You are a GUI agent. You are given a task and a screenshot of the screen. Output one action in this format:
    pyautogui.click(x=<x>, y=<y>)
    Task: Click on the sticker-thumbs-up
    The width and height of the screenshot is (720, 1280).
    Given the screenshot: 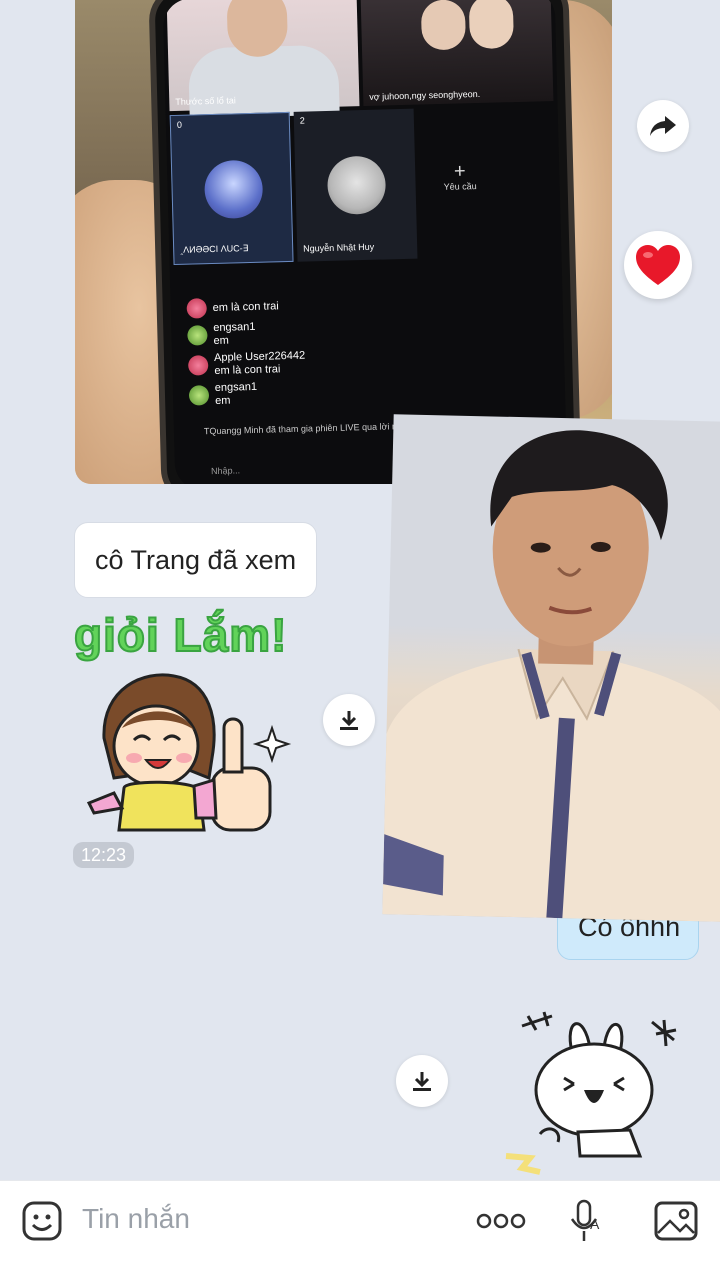 What is the action you would take?
    pyautogui.click(x=189, y=753)
    